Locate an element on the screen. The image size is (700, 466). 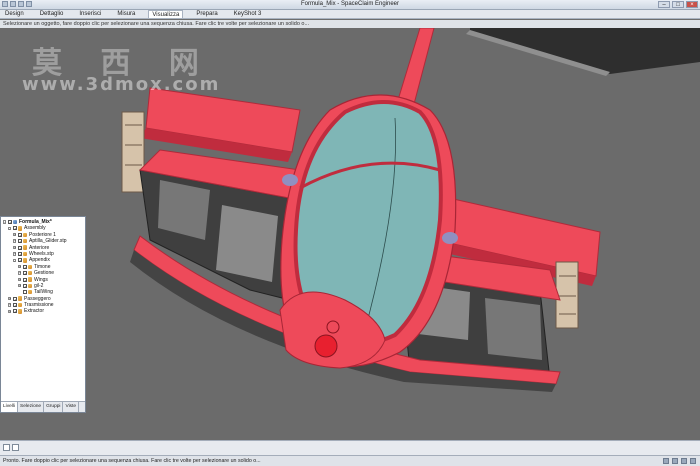
tab-selezione: Selezione is located at coordinates (31, 407).